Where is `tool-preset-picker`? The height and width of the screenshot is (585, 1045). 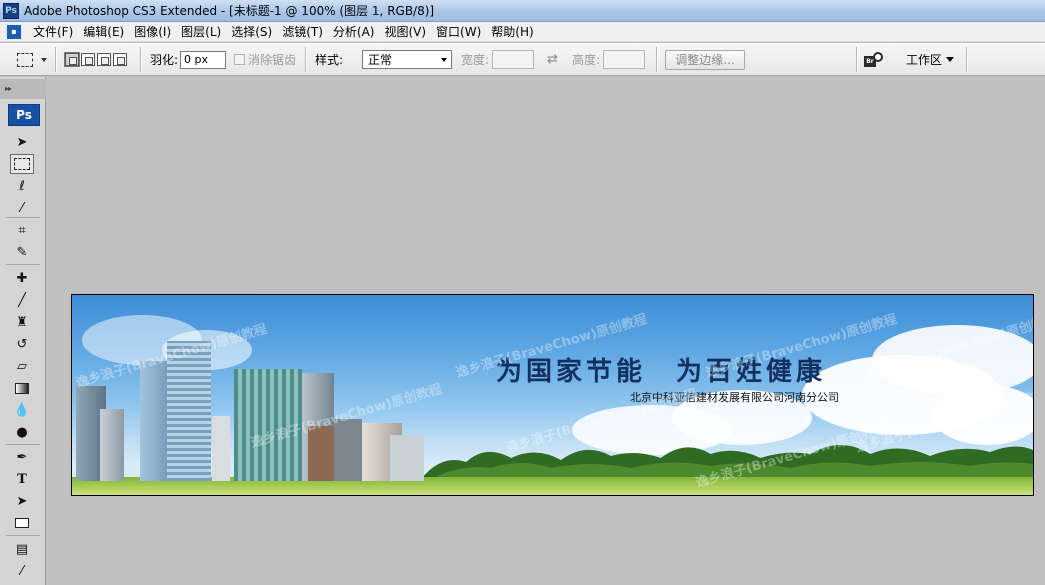
tool-preset-picker is located at coordinates (32, 59).